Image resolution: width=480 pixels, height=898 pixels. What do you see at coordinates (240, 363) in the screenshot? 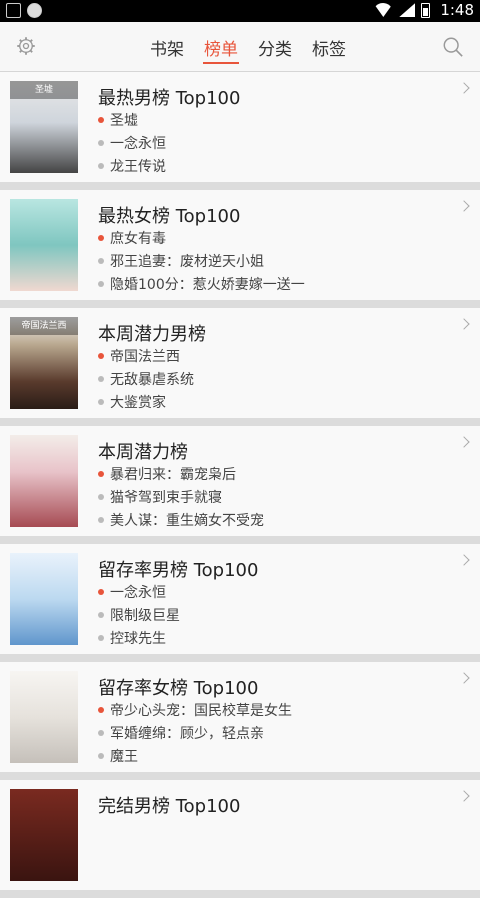
I see `ranking-card: 帝国法兰西 本周潜力男榜 帝国法兰西 无敌暴虐系统 大鉴赏家` at bounding box center [240, 363].